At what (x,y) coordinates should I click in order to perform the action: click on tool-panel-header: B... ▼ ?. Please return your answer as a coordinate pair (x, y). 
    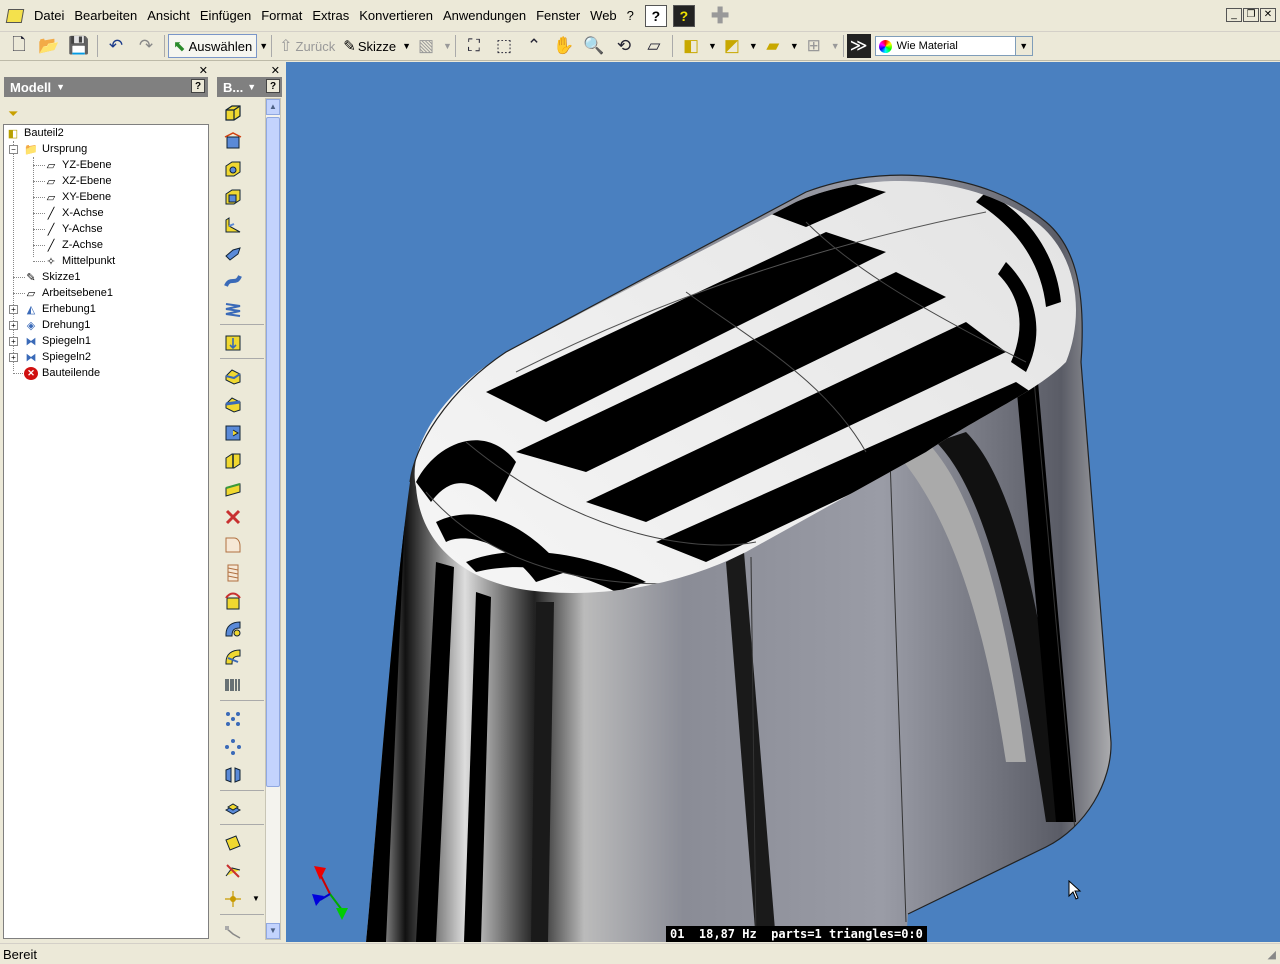
    Looking at the image, I should click on (249, 87).